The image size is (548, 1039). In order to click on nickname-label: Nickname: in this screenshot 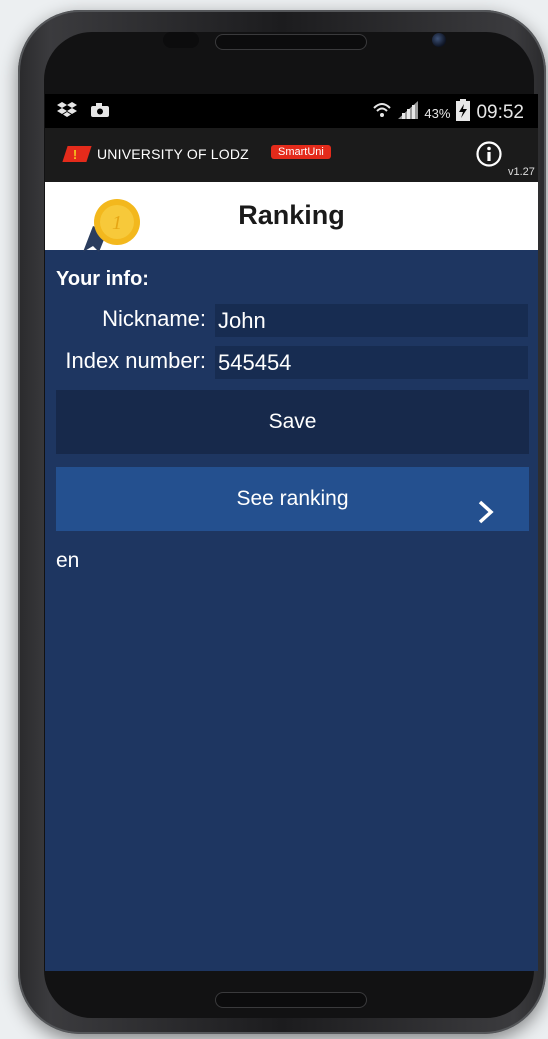, I will do `click(154, 318)`.